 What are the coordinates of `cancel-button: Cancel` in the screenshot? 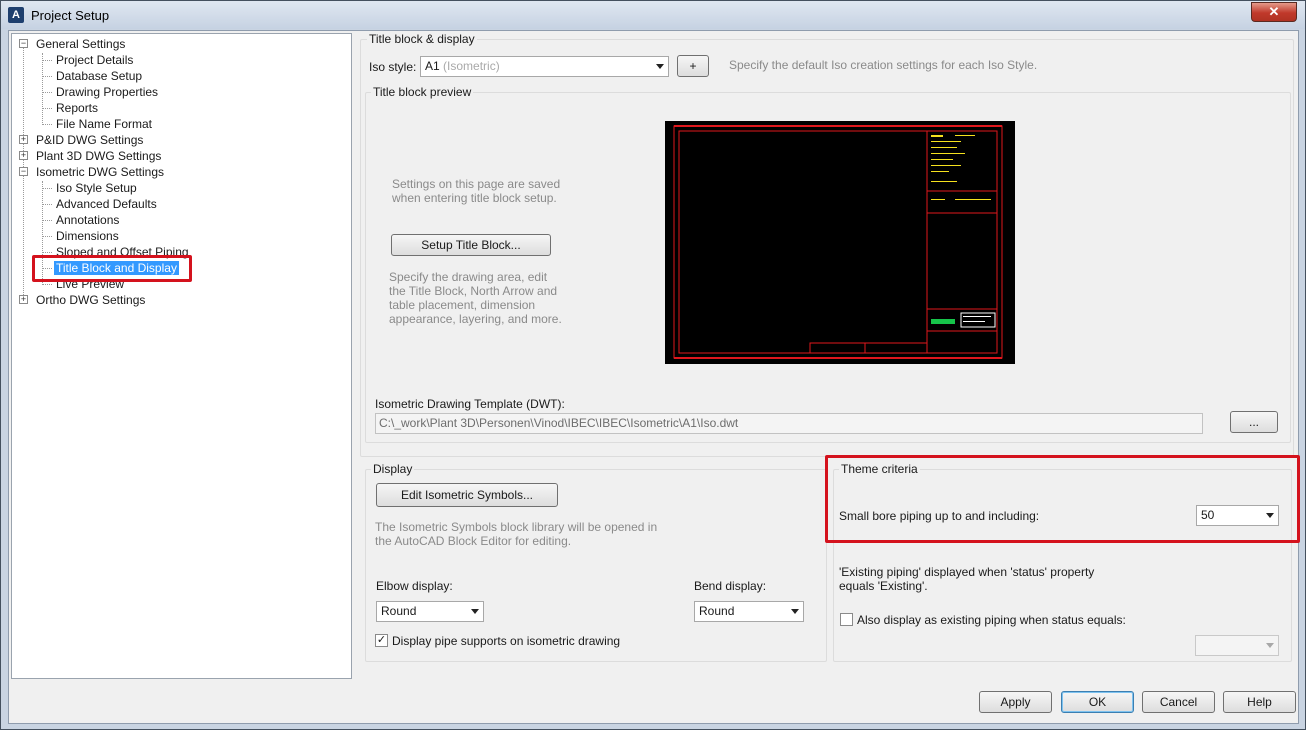 It's located at (1178, 702).